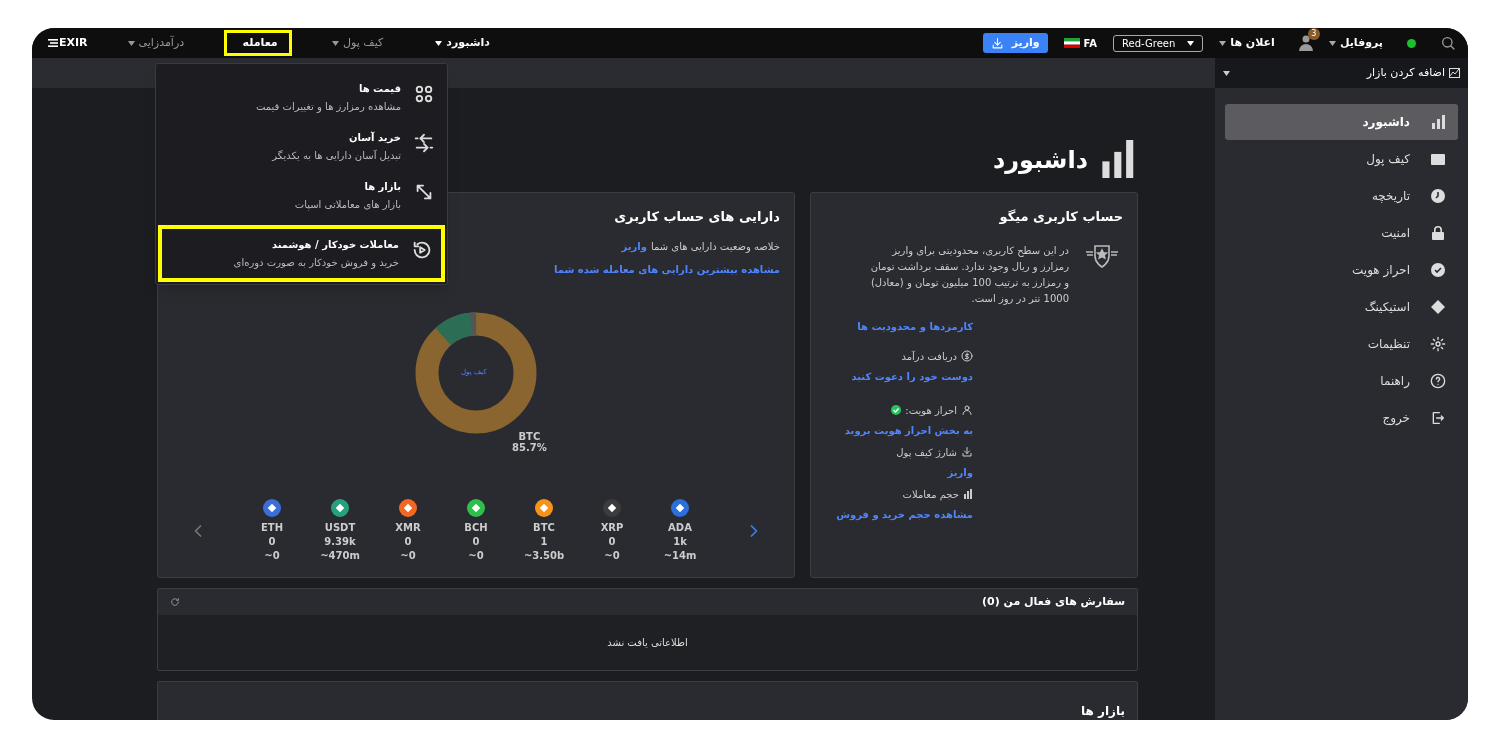 The height and width of the screenshot is (750, 1500). What do you see at coordinates (328, 107) in the screenshot?
I see `menu-item-description: مشاهده رمزارز ها و تغییرات قیمت` at bounding box center [328, 107].